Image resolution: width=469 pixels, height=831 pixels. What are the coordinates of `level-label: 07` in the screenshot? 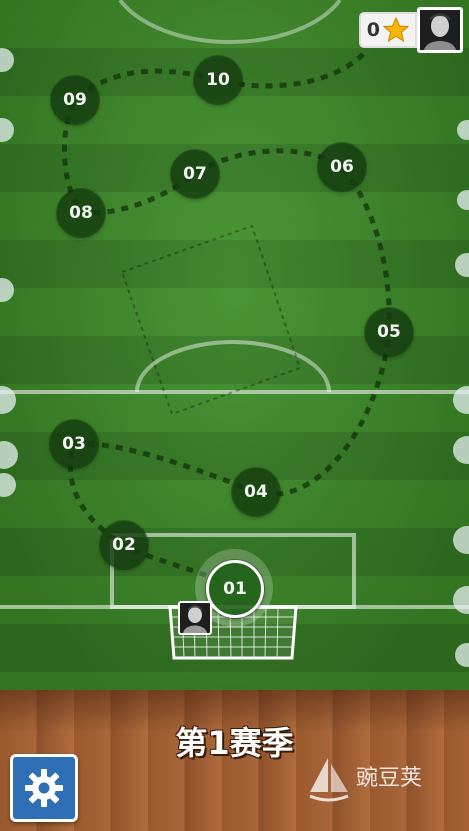 It's located at (195, 174).